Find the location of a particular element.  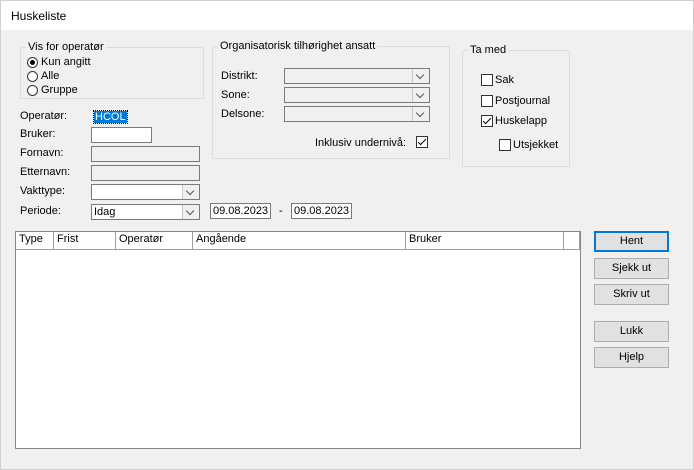

radio-alle is located at coordinates (32, 76).